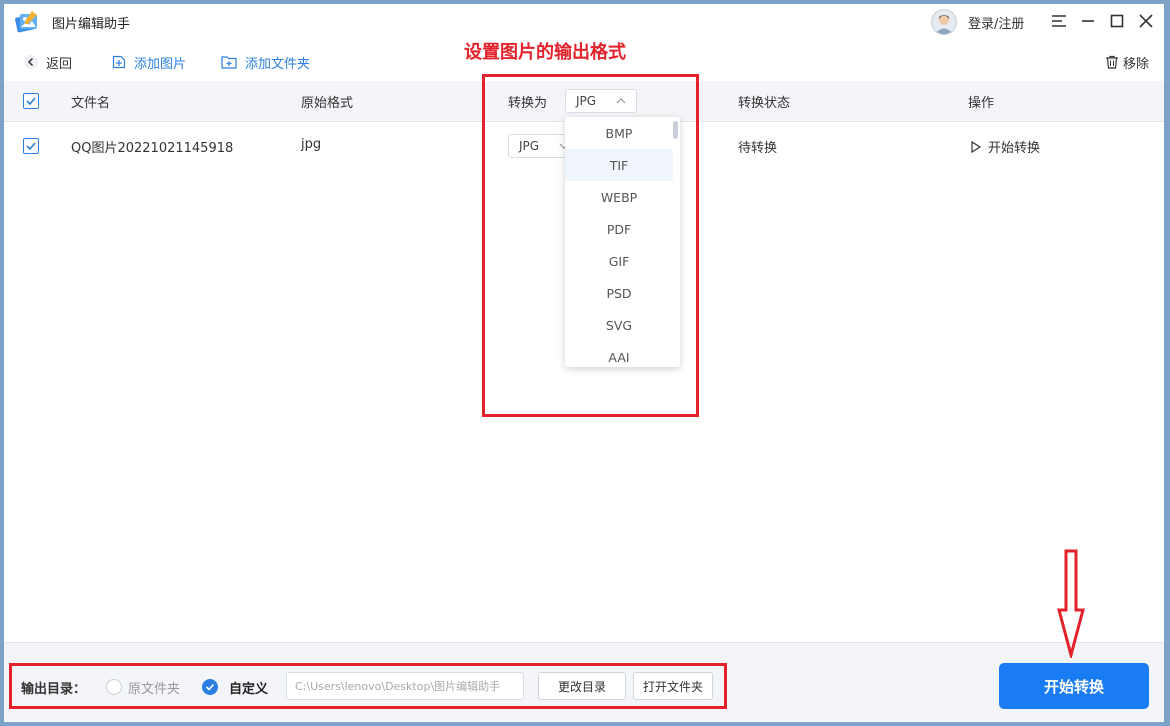  Describe the element at coordinates (1112, 62) in the screenshot. I see `trash-icon` at that location.